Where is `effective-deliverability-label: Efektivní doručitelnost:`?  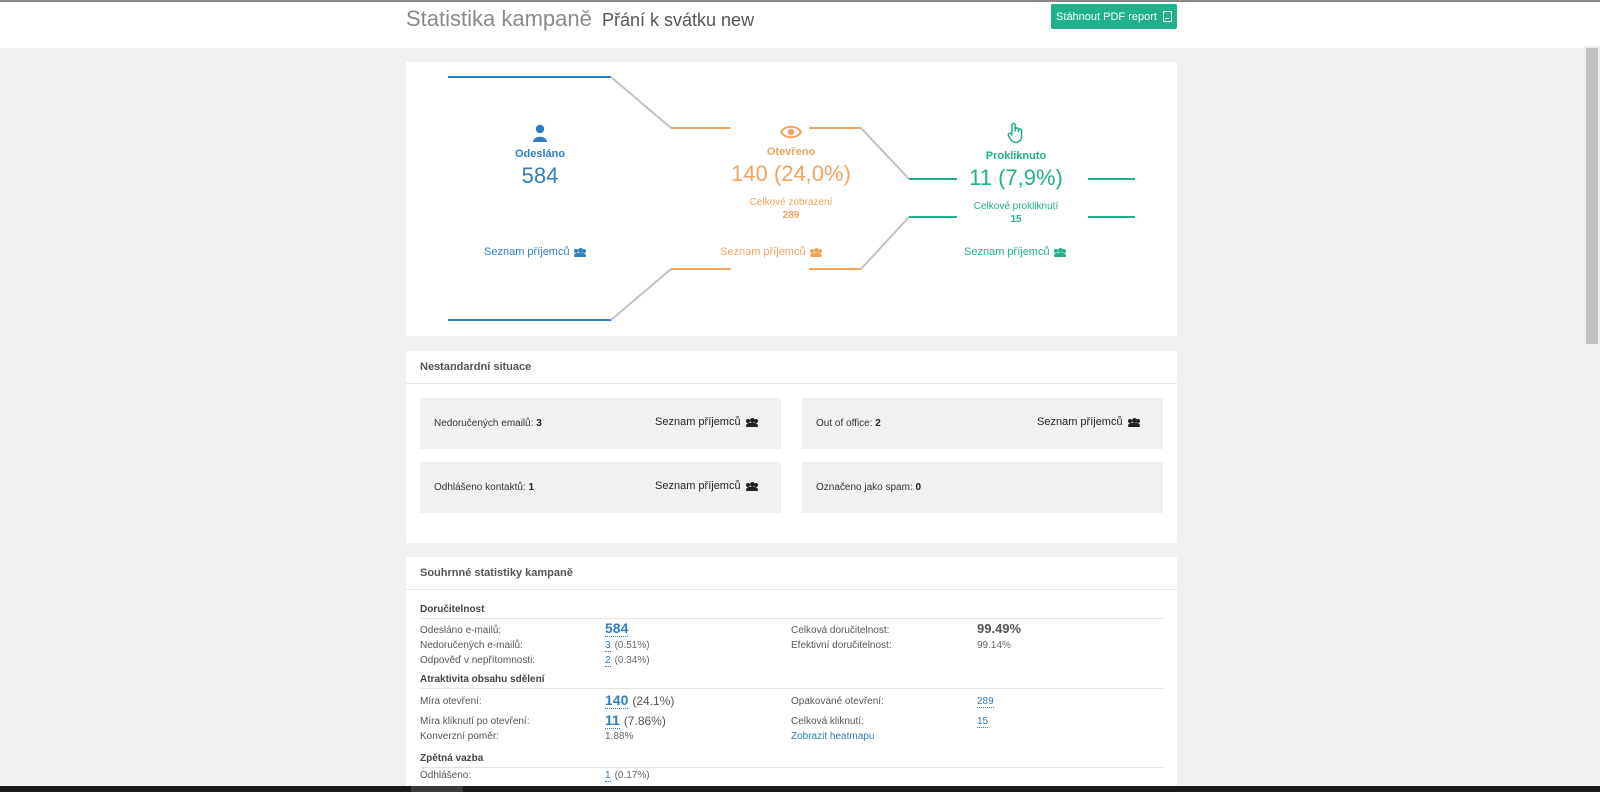
effective-deliverability-label: Efektivní doručitelnost: is located at coordinates (841, 645).